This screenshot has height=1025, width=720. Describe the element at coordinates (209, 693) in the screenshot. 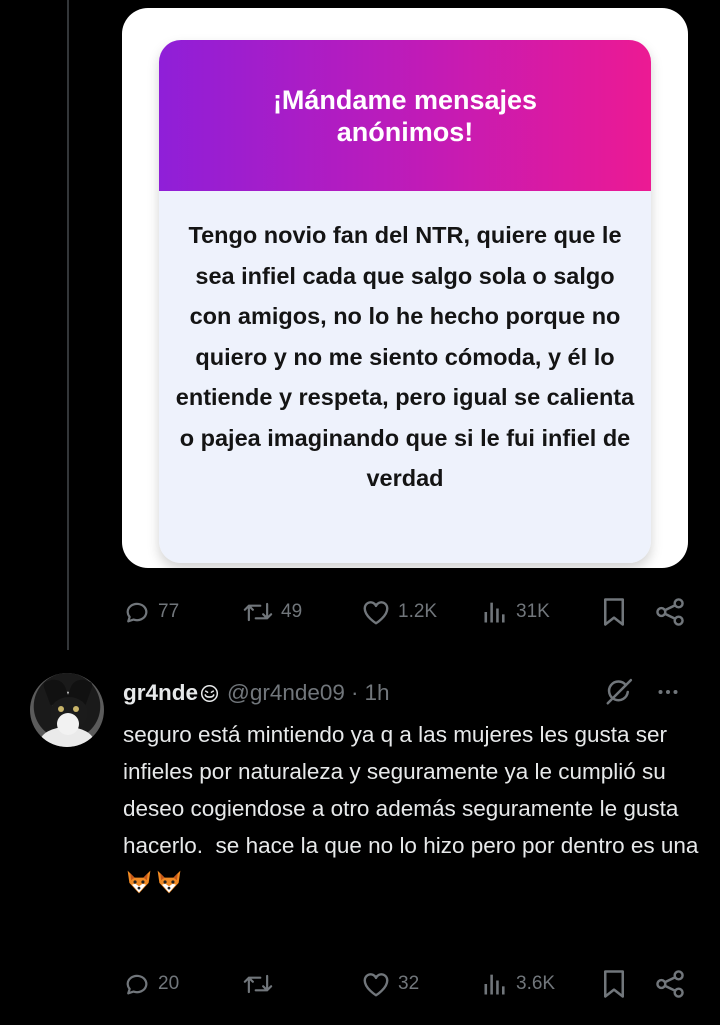

I see `smiling-face-emoji-icon` at that location.